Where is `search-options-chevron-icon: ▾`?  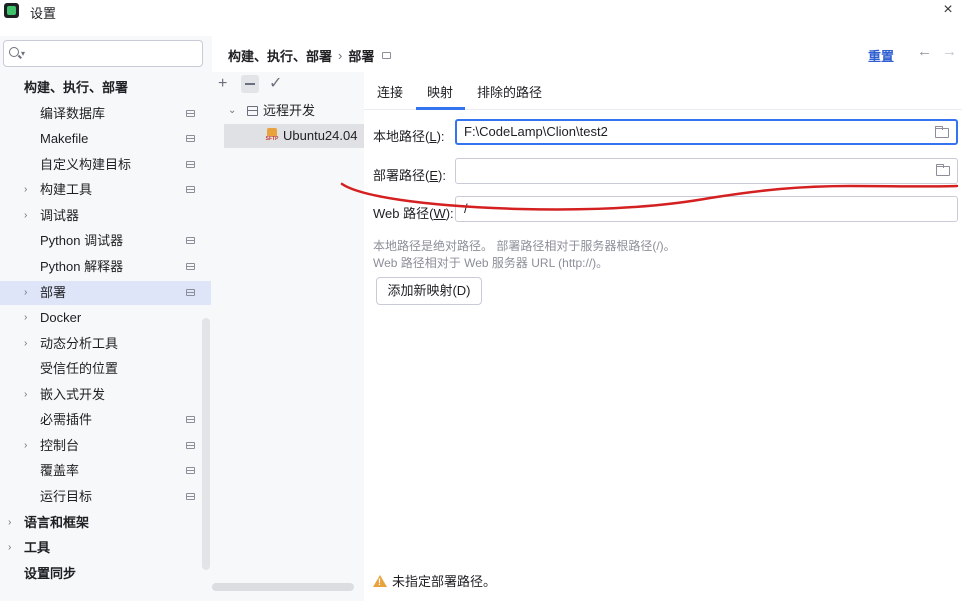
search-options-chevron-icon: ▾ is located at coordinates (23, 53).